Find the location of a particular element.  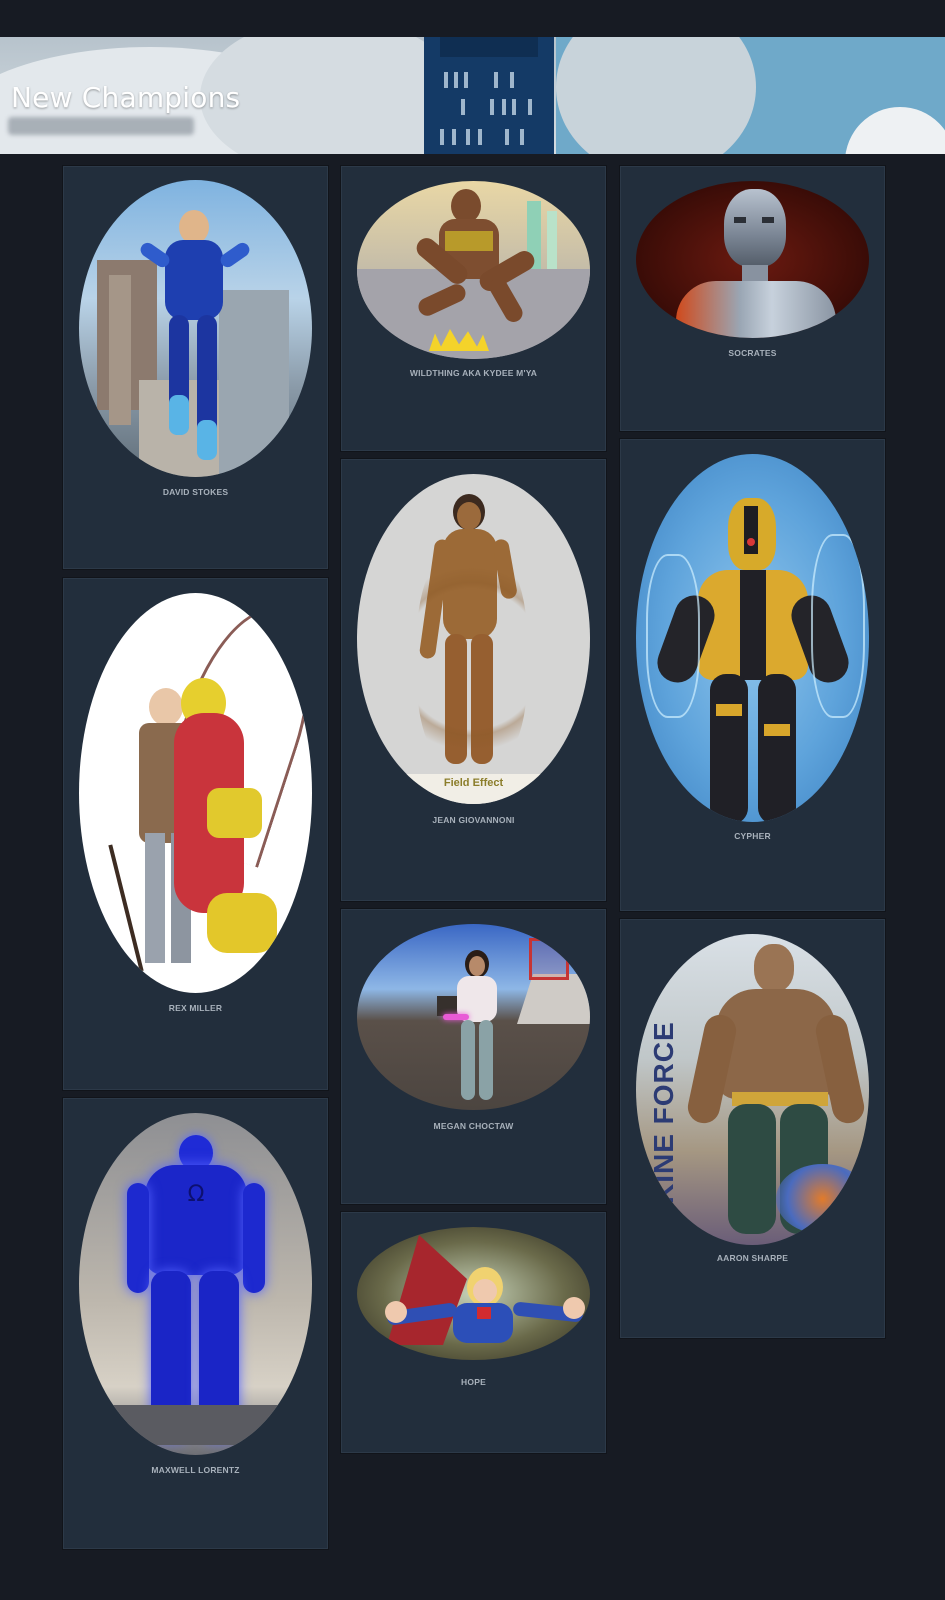

champion-name: WILDTHING AKA KYDEE M'YA is located at coordinates (473, 373).